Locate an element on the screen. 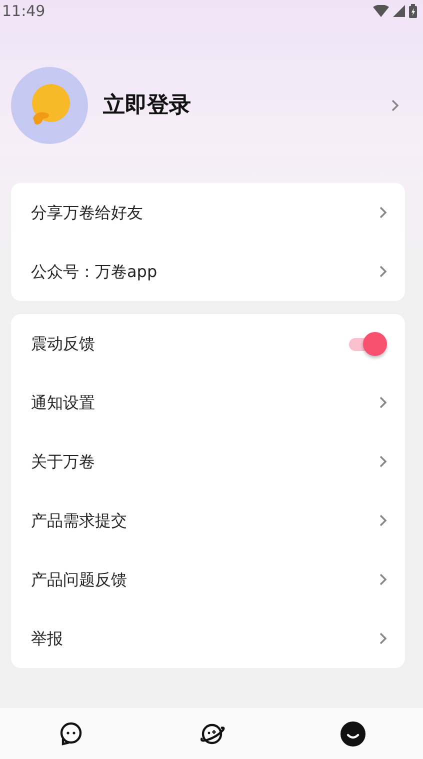 This screenshot has height=759, width=423. battery-icon is located at coordinates (413, 11).